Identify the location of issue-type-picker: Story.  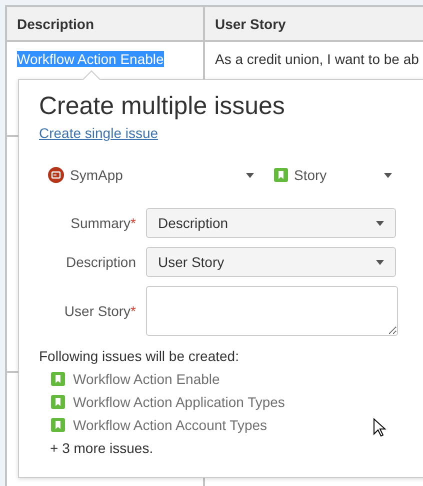
(333, 175).